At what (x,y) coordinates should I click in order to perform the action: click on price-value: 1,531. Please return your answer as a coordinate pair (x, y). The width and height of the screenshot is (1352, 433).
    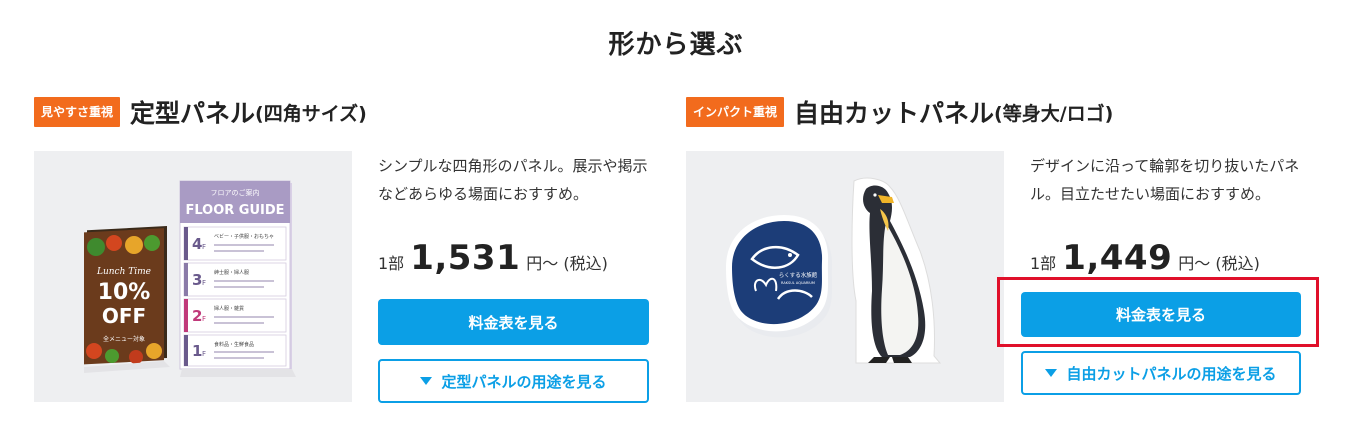
    Looking at the image, I should click on (465, 258).